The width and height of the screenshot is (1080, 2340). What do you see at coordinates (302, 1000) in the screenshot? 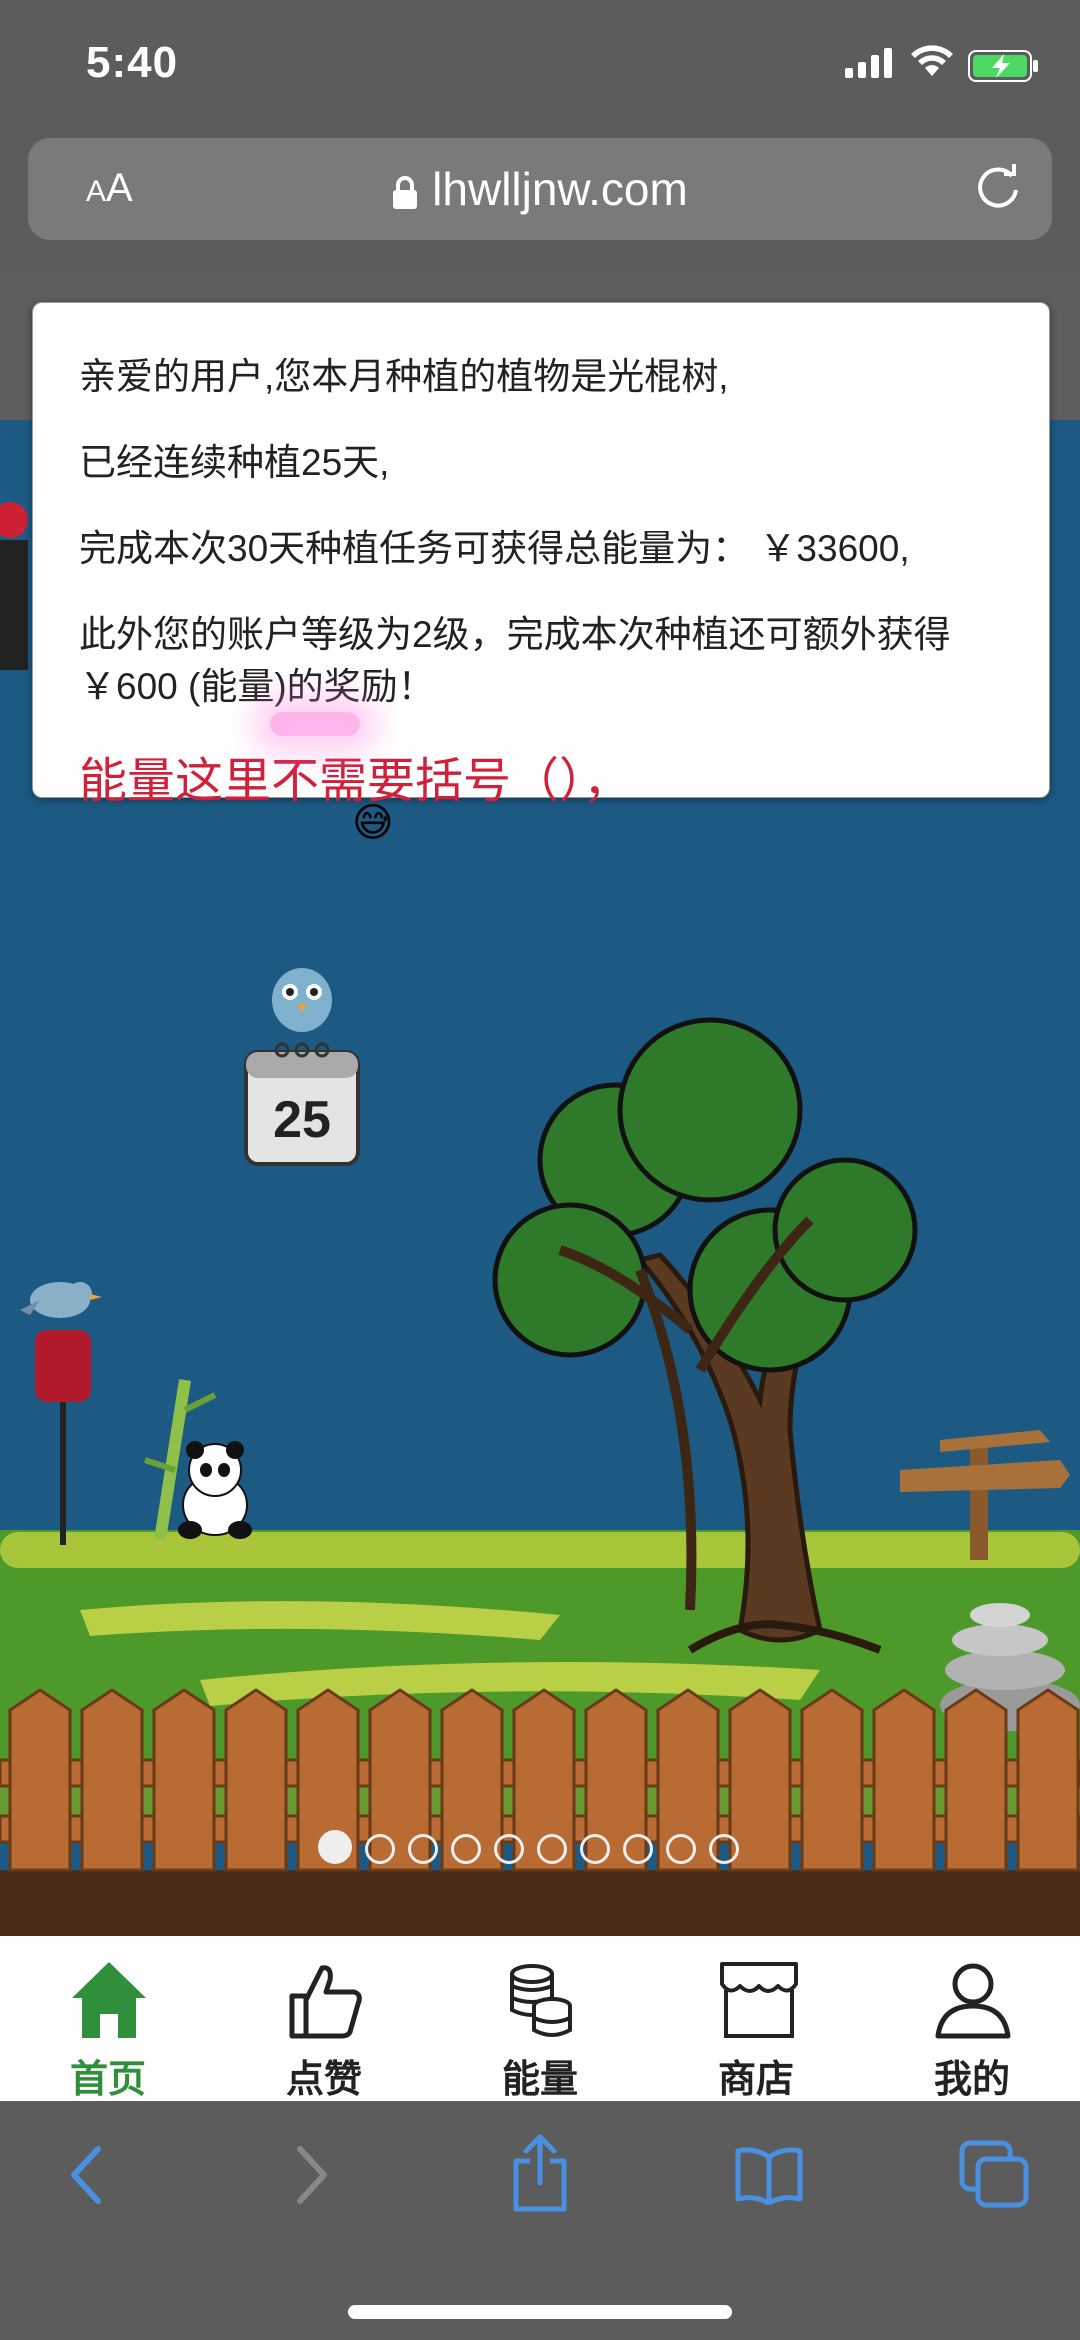
I see `owl` at bounding box center [302, 1000].